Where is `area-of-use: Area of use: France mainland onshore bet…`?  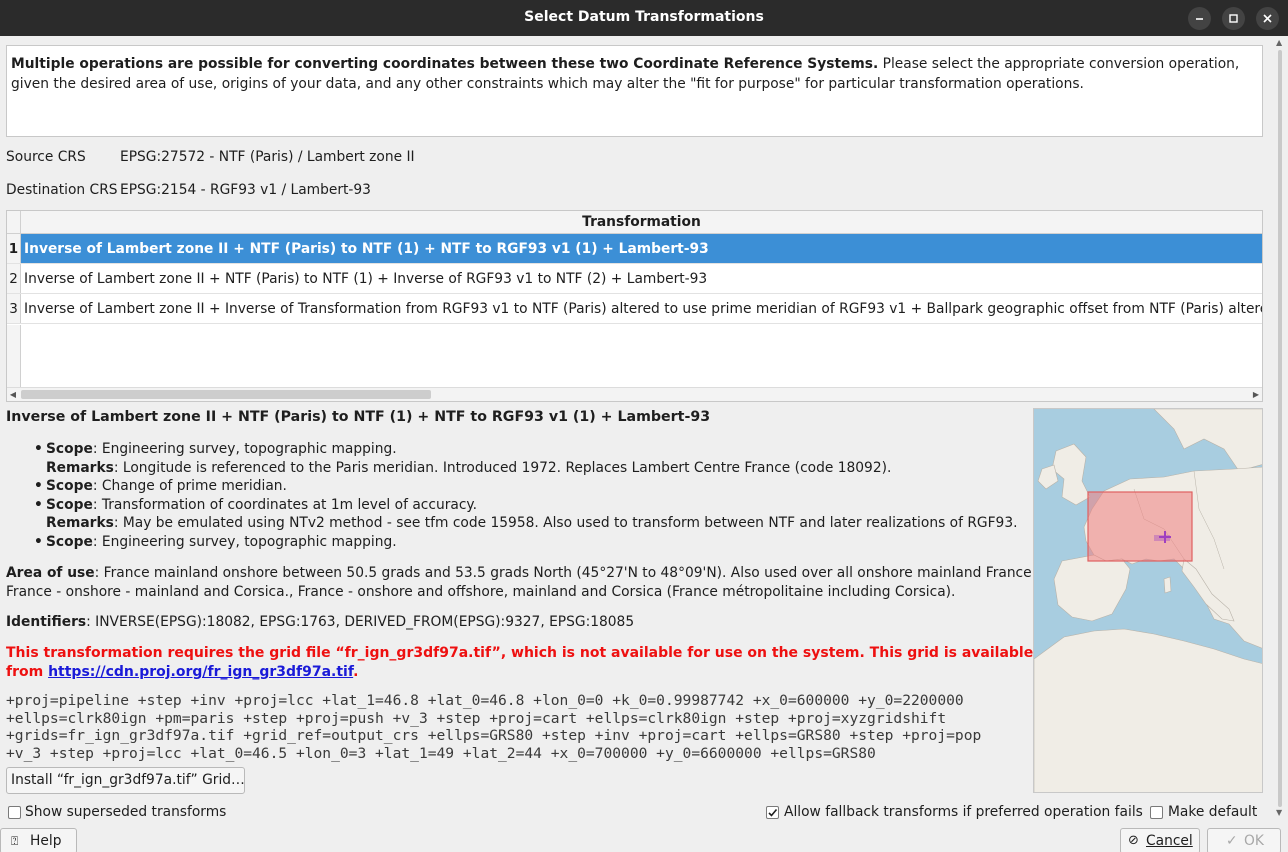
area-of-use: Area of use: France mainland onshore bet… is located at coordinates (523, 582).